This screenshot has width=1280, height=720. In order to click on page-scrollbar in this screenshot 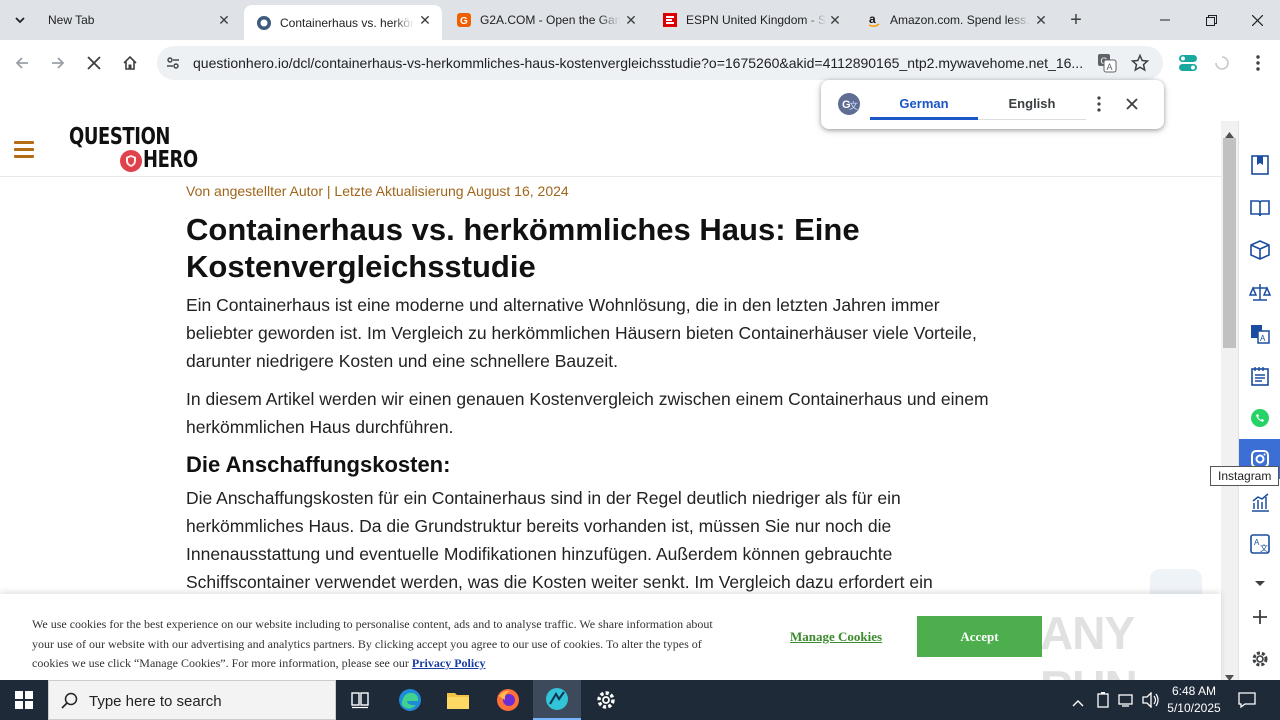, I will do `click(1229, 401)`.